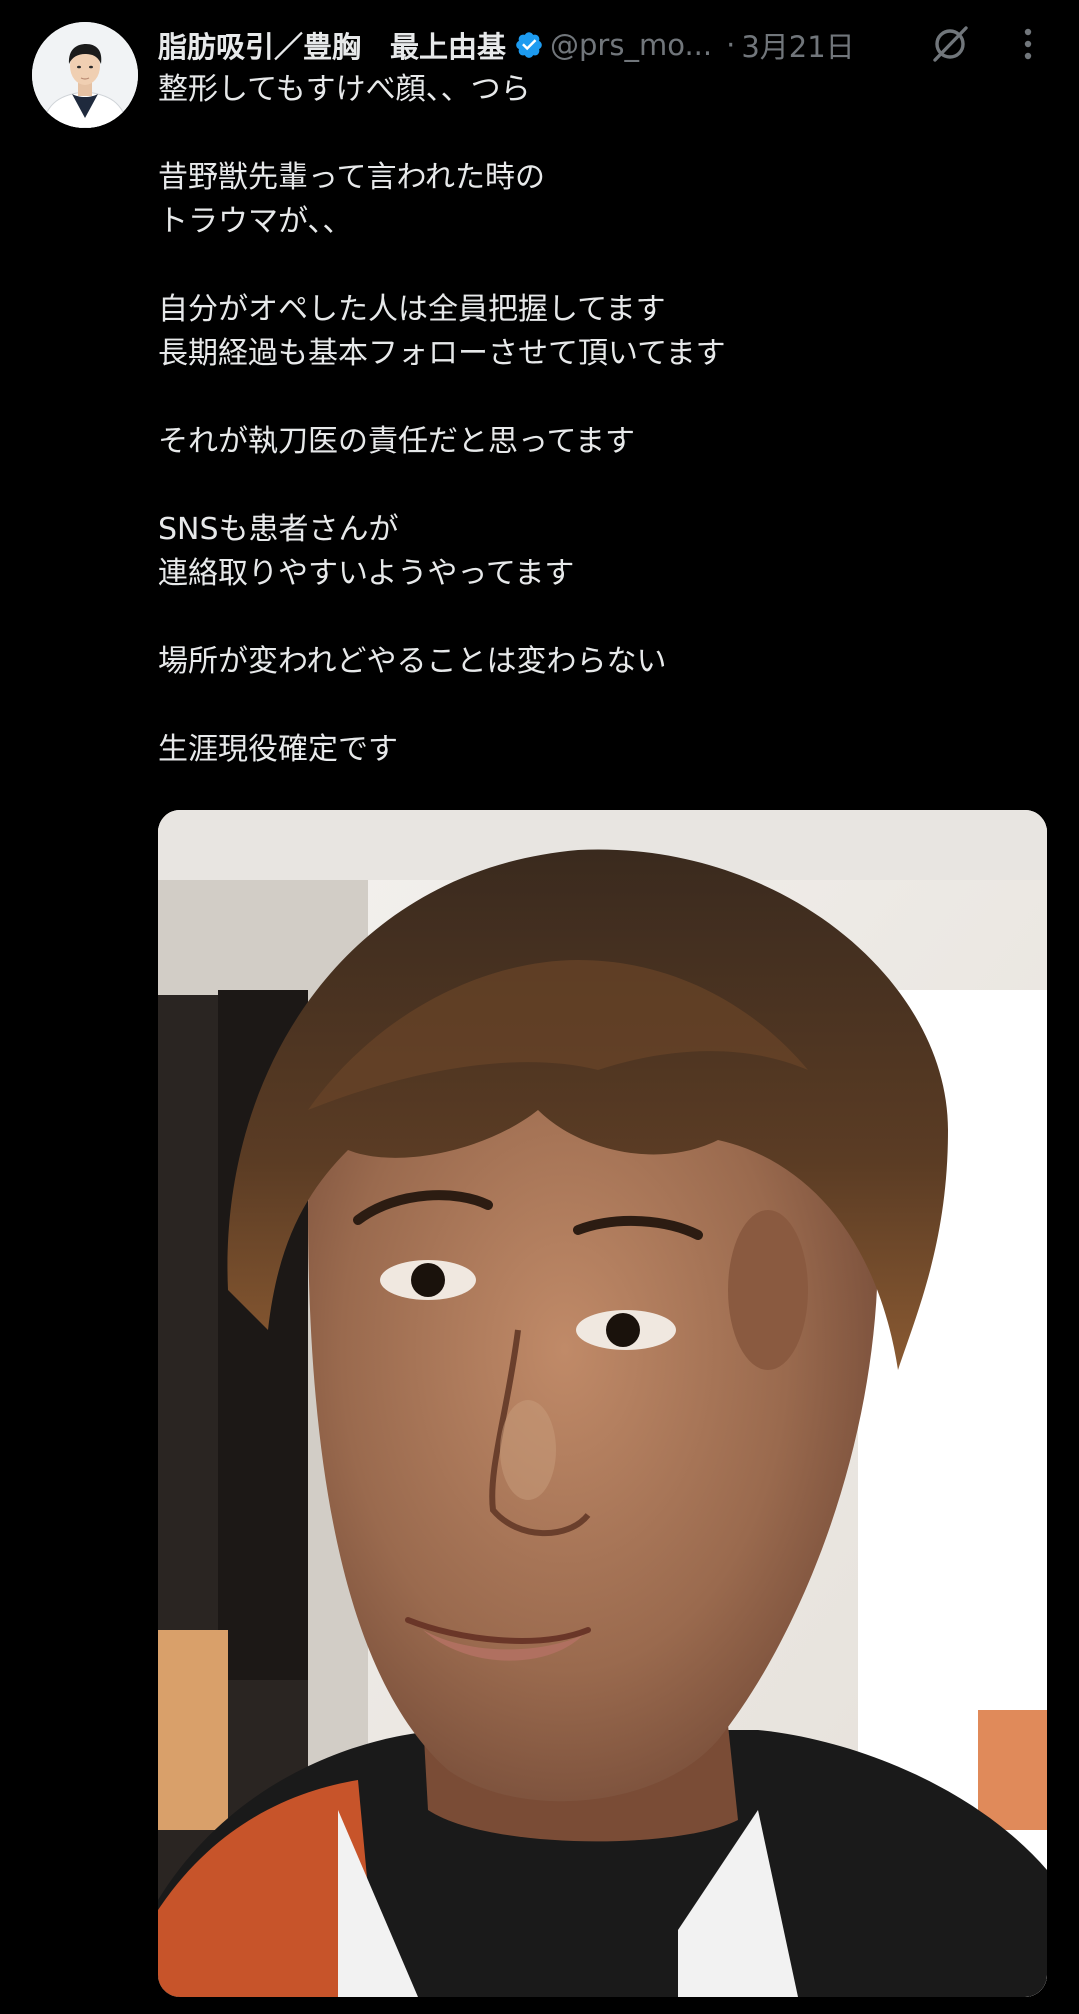 The height and width of the screenshot is (2014, 1079). Describe the element at coordinates (255, 221) in the screenshot. I see `tweet-line: トラウマが、、` at that location.